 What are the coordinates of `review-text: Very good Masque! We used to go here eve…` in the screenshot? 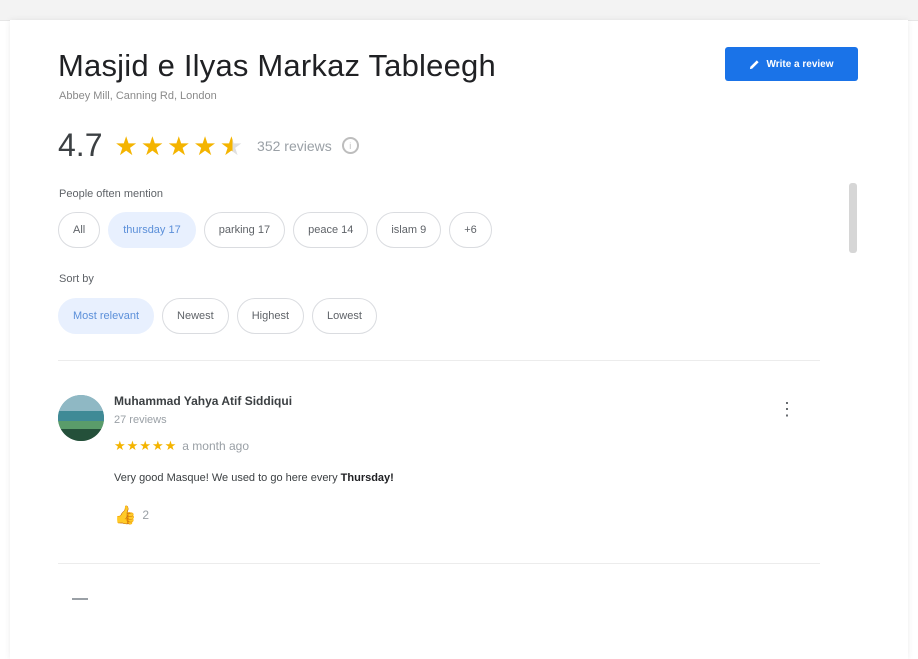 It's located at (254, 478).